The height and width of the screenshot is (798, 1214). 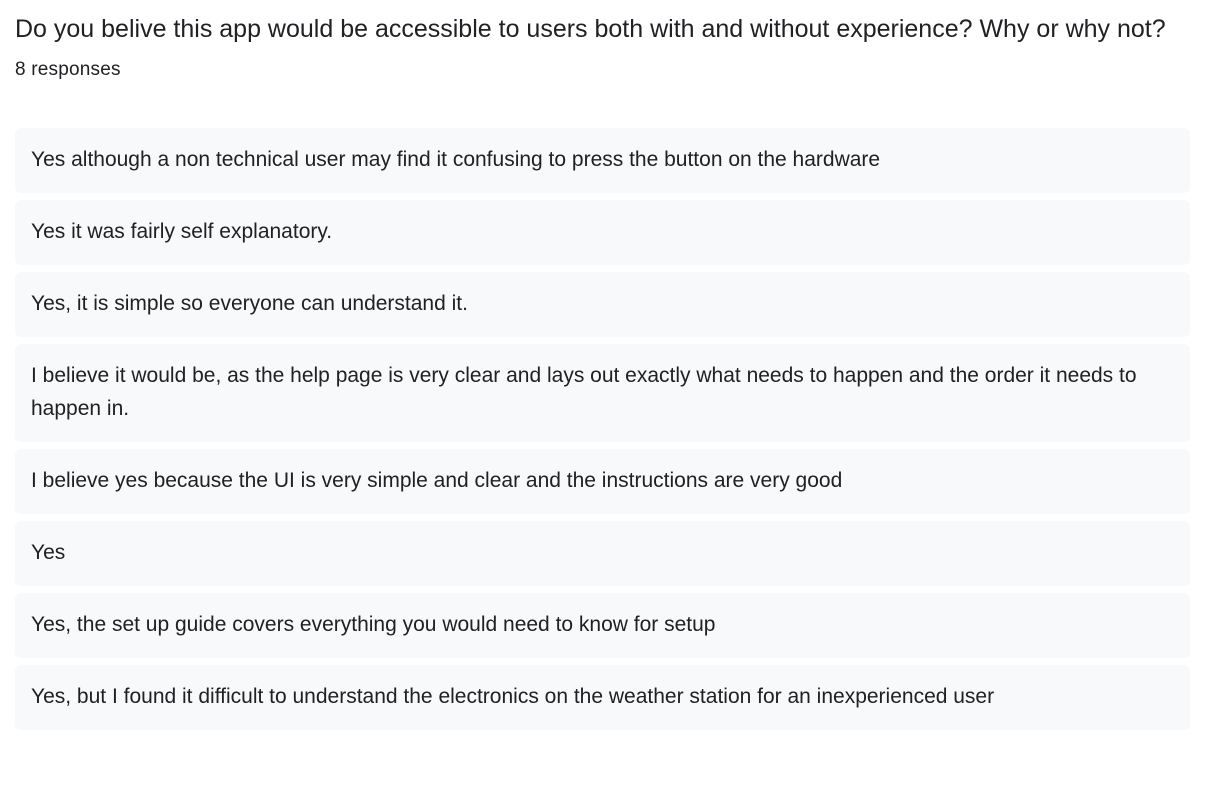 What do you see at coordinates (68, 69) in the screenshot?
I see `response-count: 8 responses` at bounding box center [68, 69].